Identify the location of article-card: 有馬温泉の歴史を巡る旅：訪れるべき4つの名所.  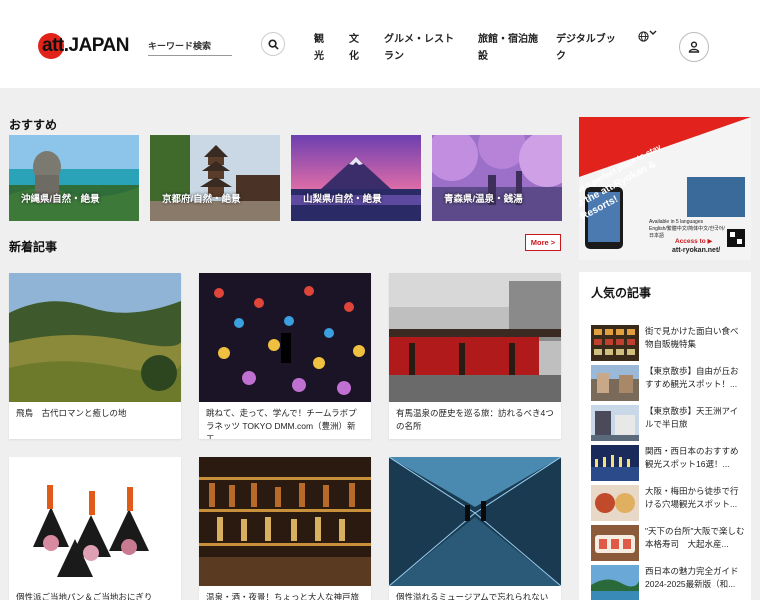
(475, 356).